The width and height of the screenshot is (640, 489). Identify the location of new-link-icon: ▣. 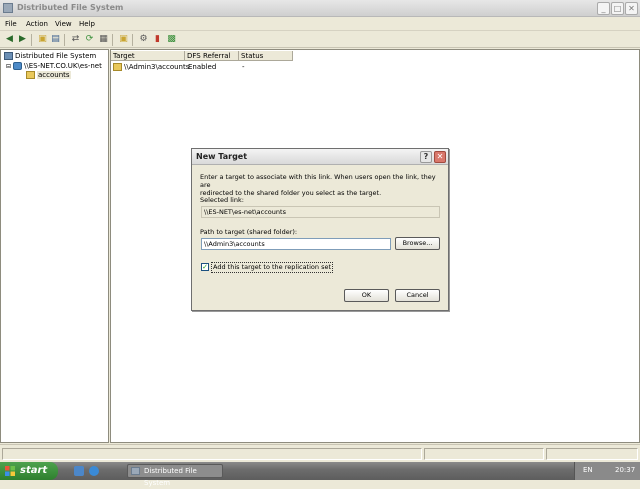
(123, 39).